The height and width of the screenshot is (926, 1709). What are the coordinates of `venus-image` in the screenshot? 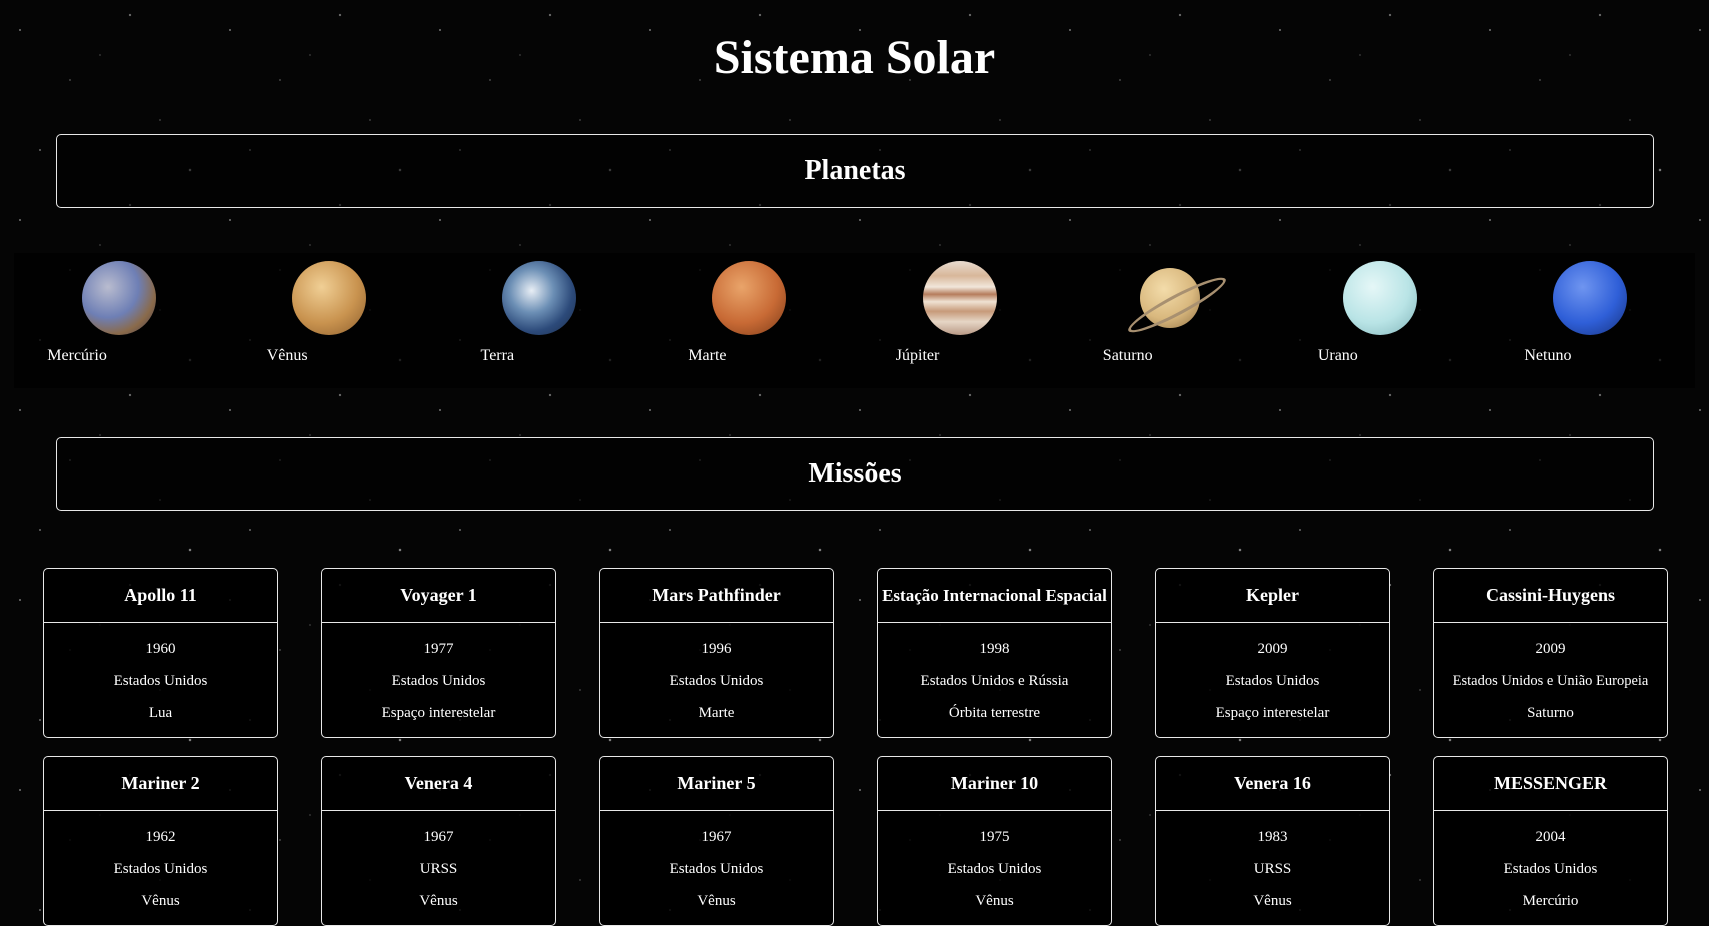 It's located at (329, 298).